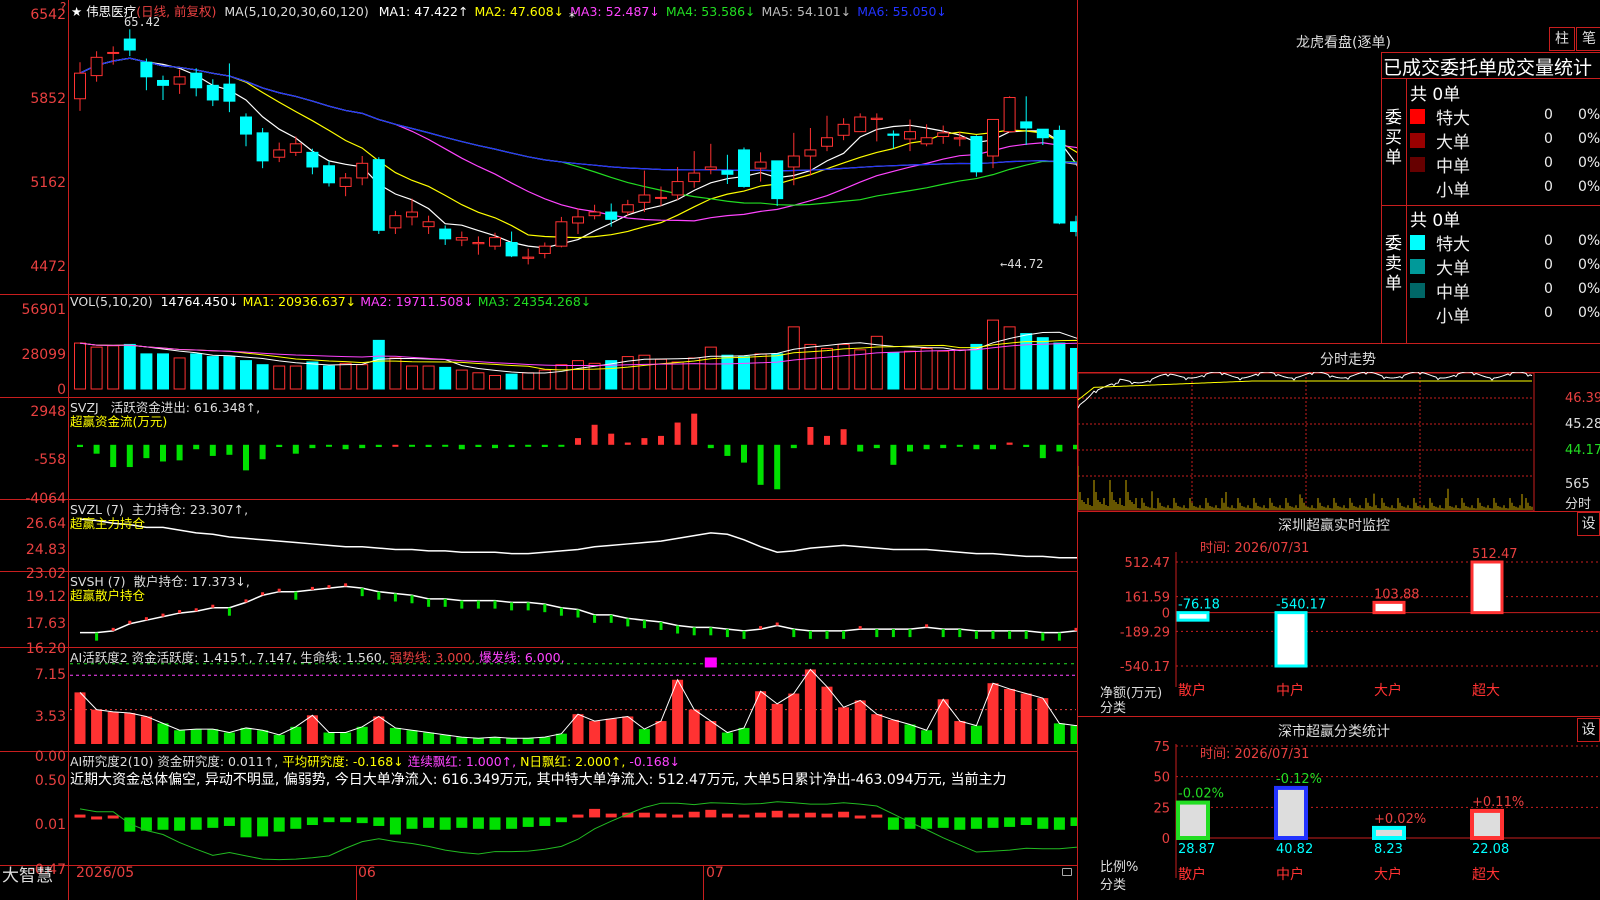 This screenshot has width=1600, height=900. What do you see at coordinates (43, 355) in the screenshot?
I see `vol-axis-label: 28099` at bounding box center [43, 355].